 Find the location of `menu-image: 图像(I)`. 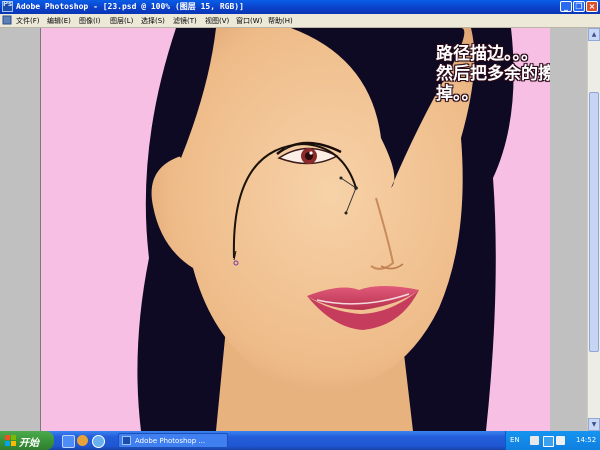

menu-image: 图像(I) is located at coordinates (90, 21).